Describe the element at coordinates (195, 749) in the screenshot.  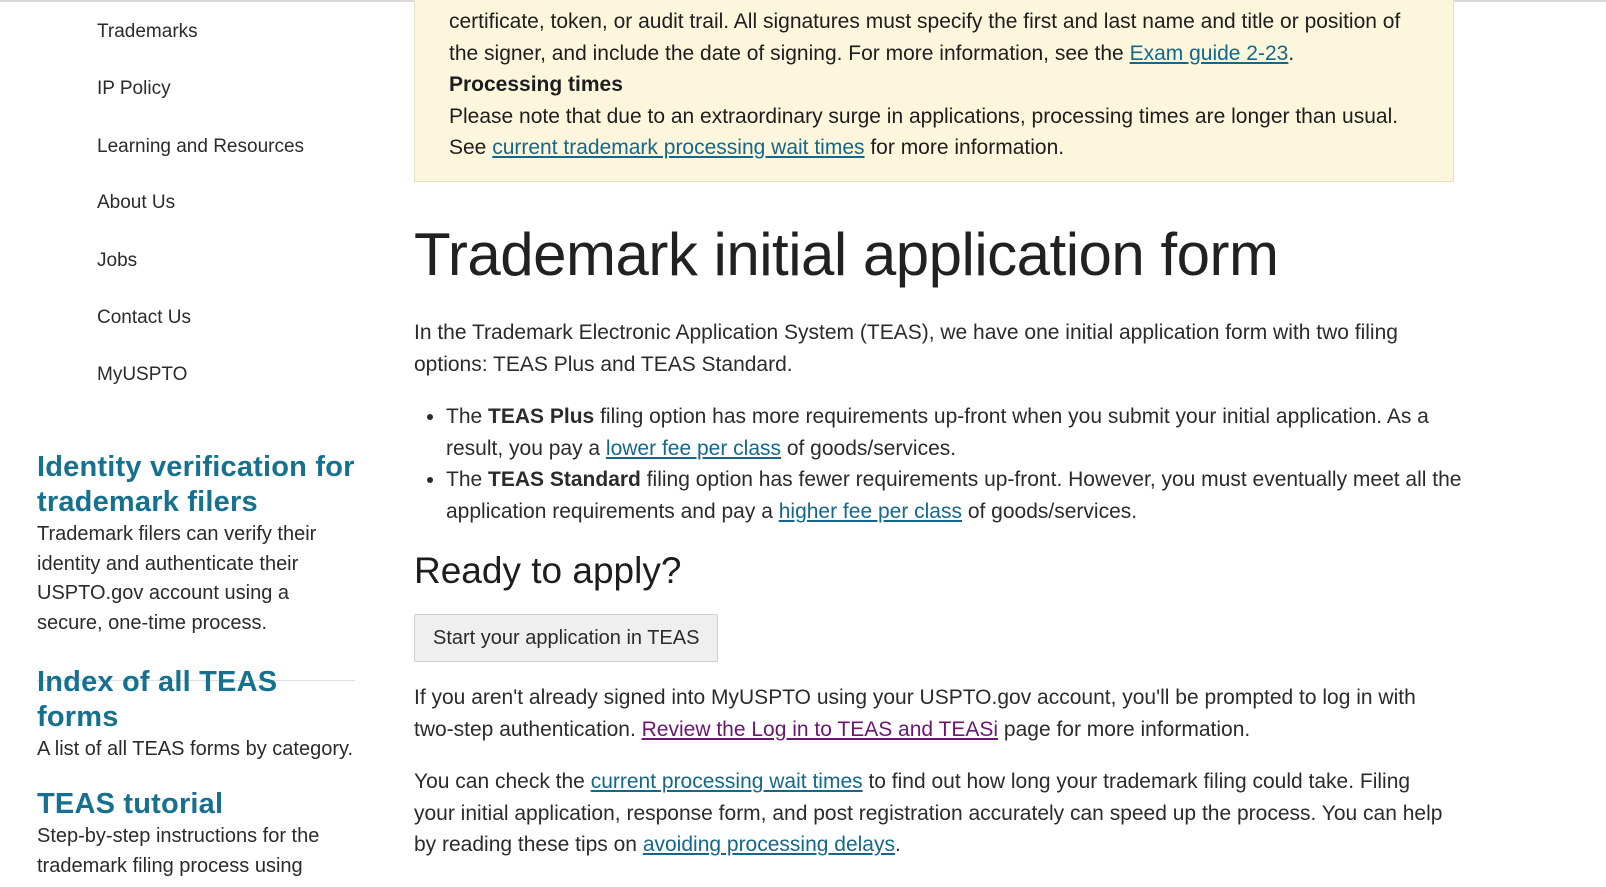
I see `promo-description: A list of all TEAS forms by category.` at that location.